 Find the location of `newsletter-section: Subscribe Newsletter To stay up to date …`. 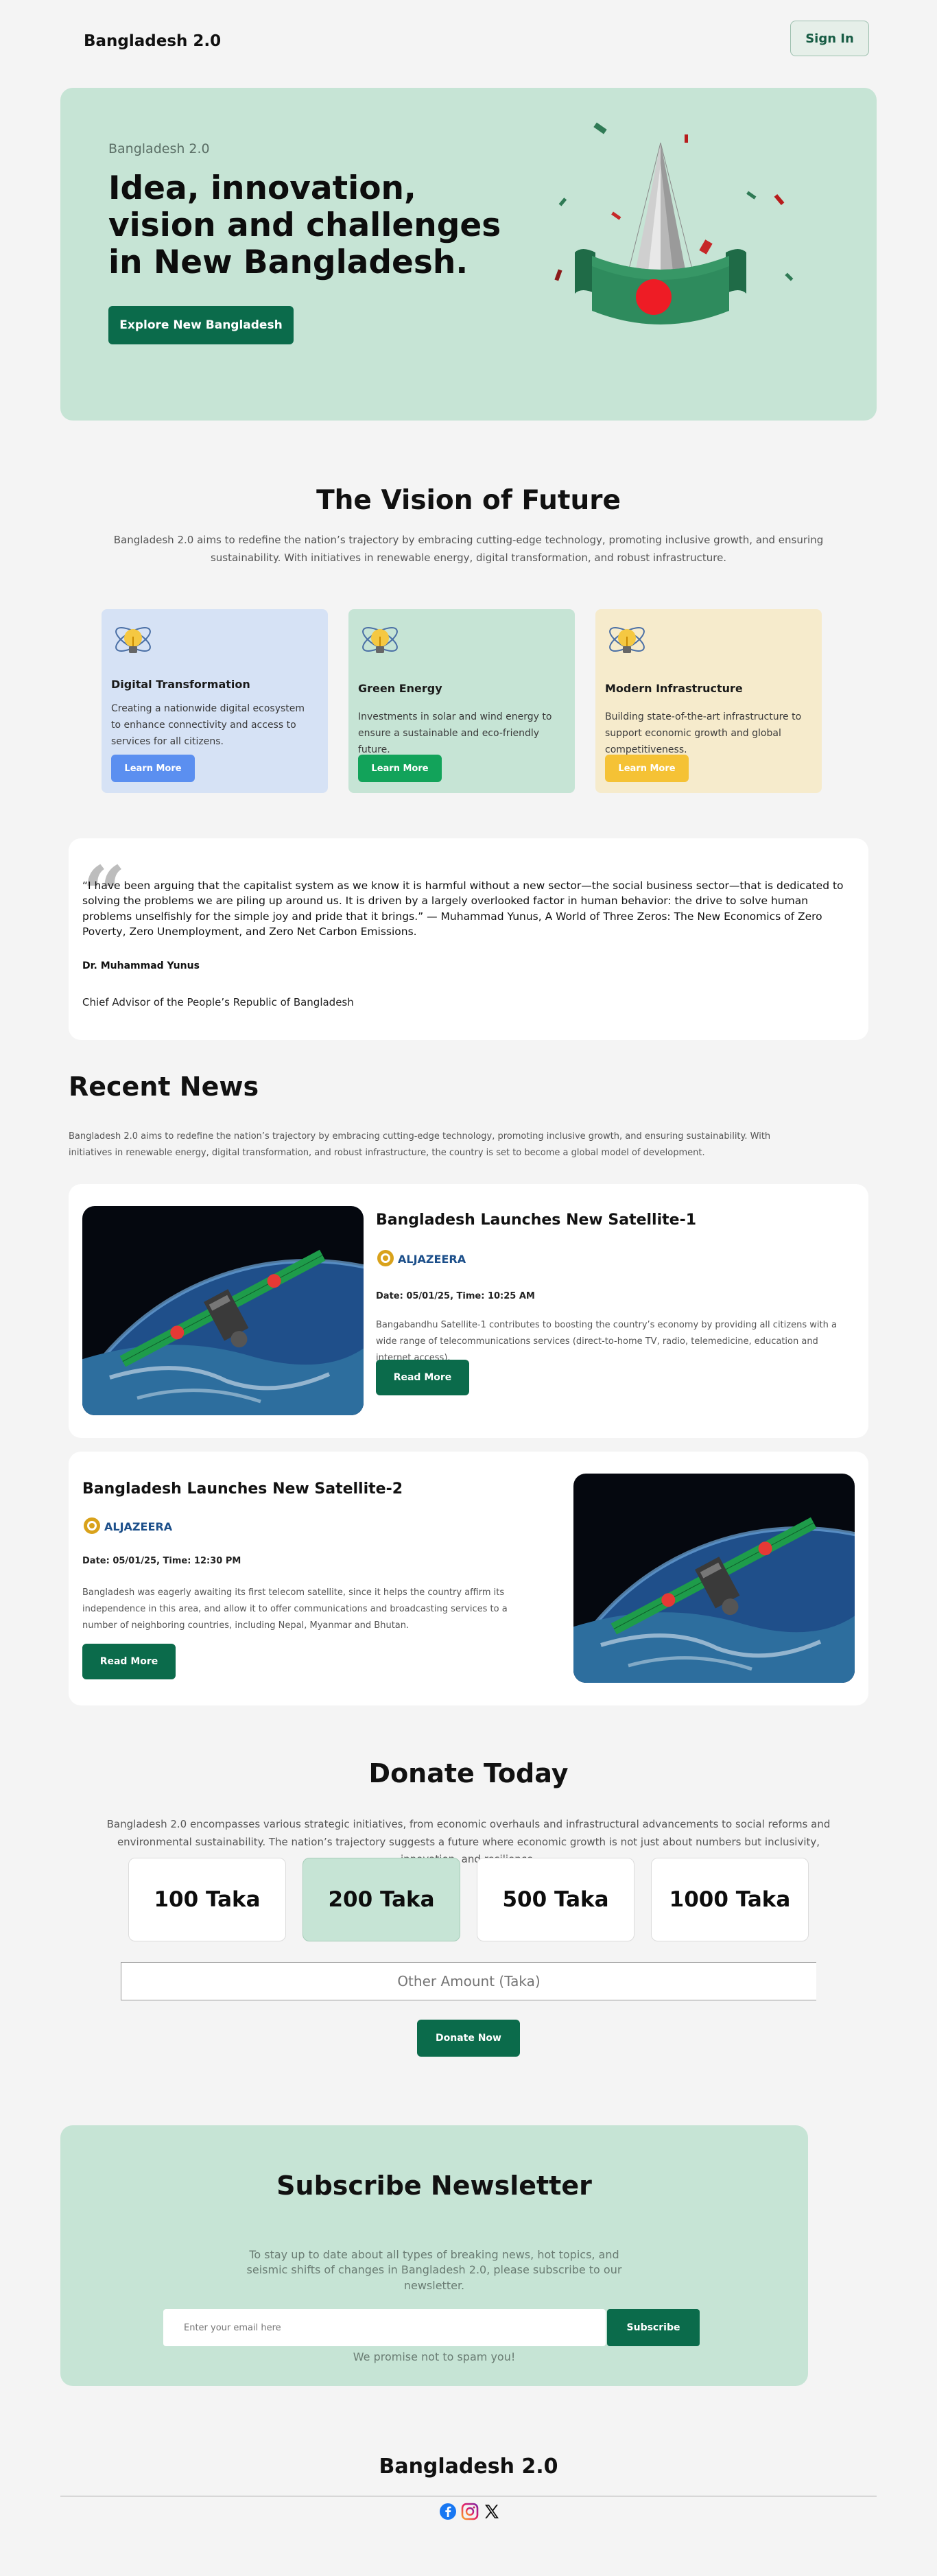

newsletter-section: Subscribe Newsletter To stay up to date … is located at coordinates (434, 2255).